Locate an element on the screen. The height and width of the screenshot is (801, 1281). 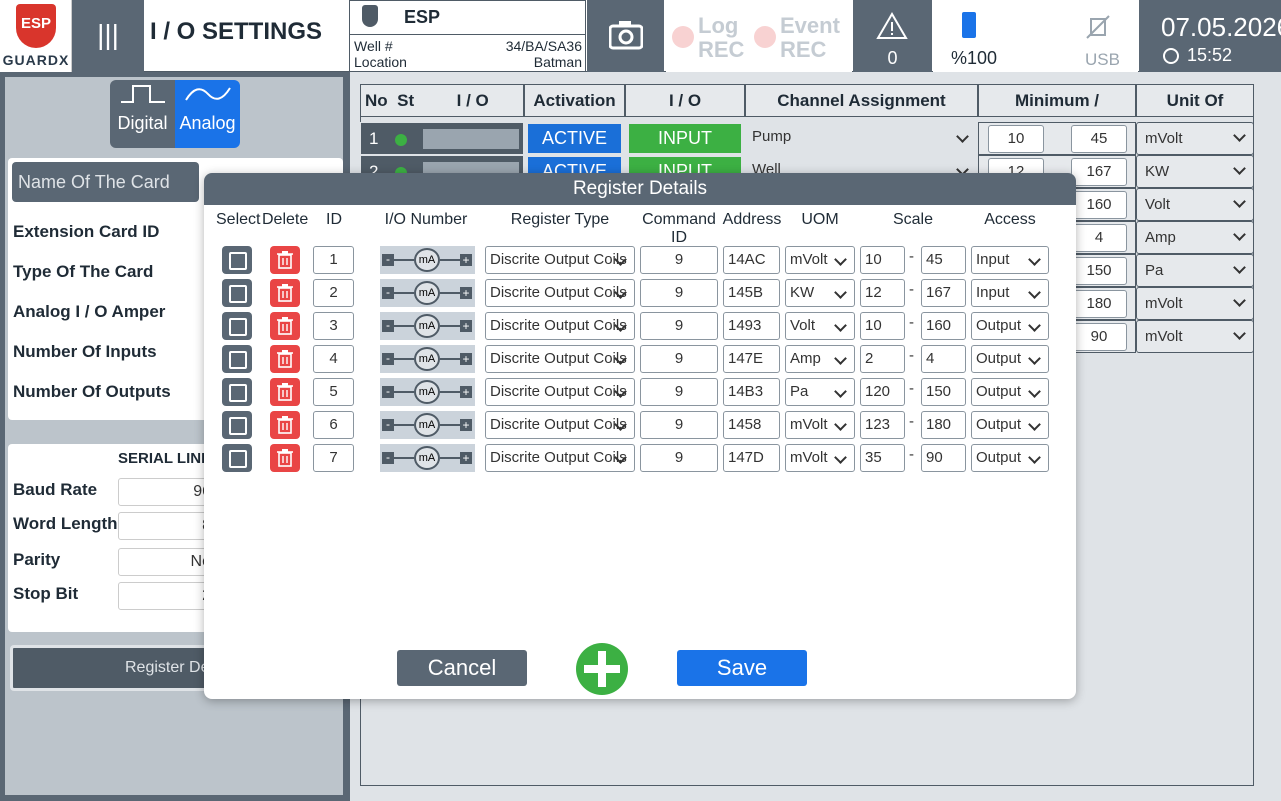
add-register-button is located at coordinates (602, 669).